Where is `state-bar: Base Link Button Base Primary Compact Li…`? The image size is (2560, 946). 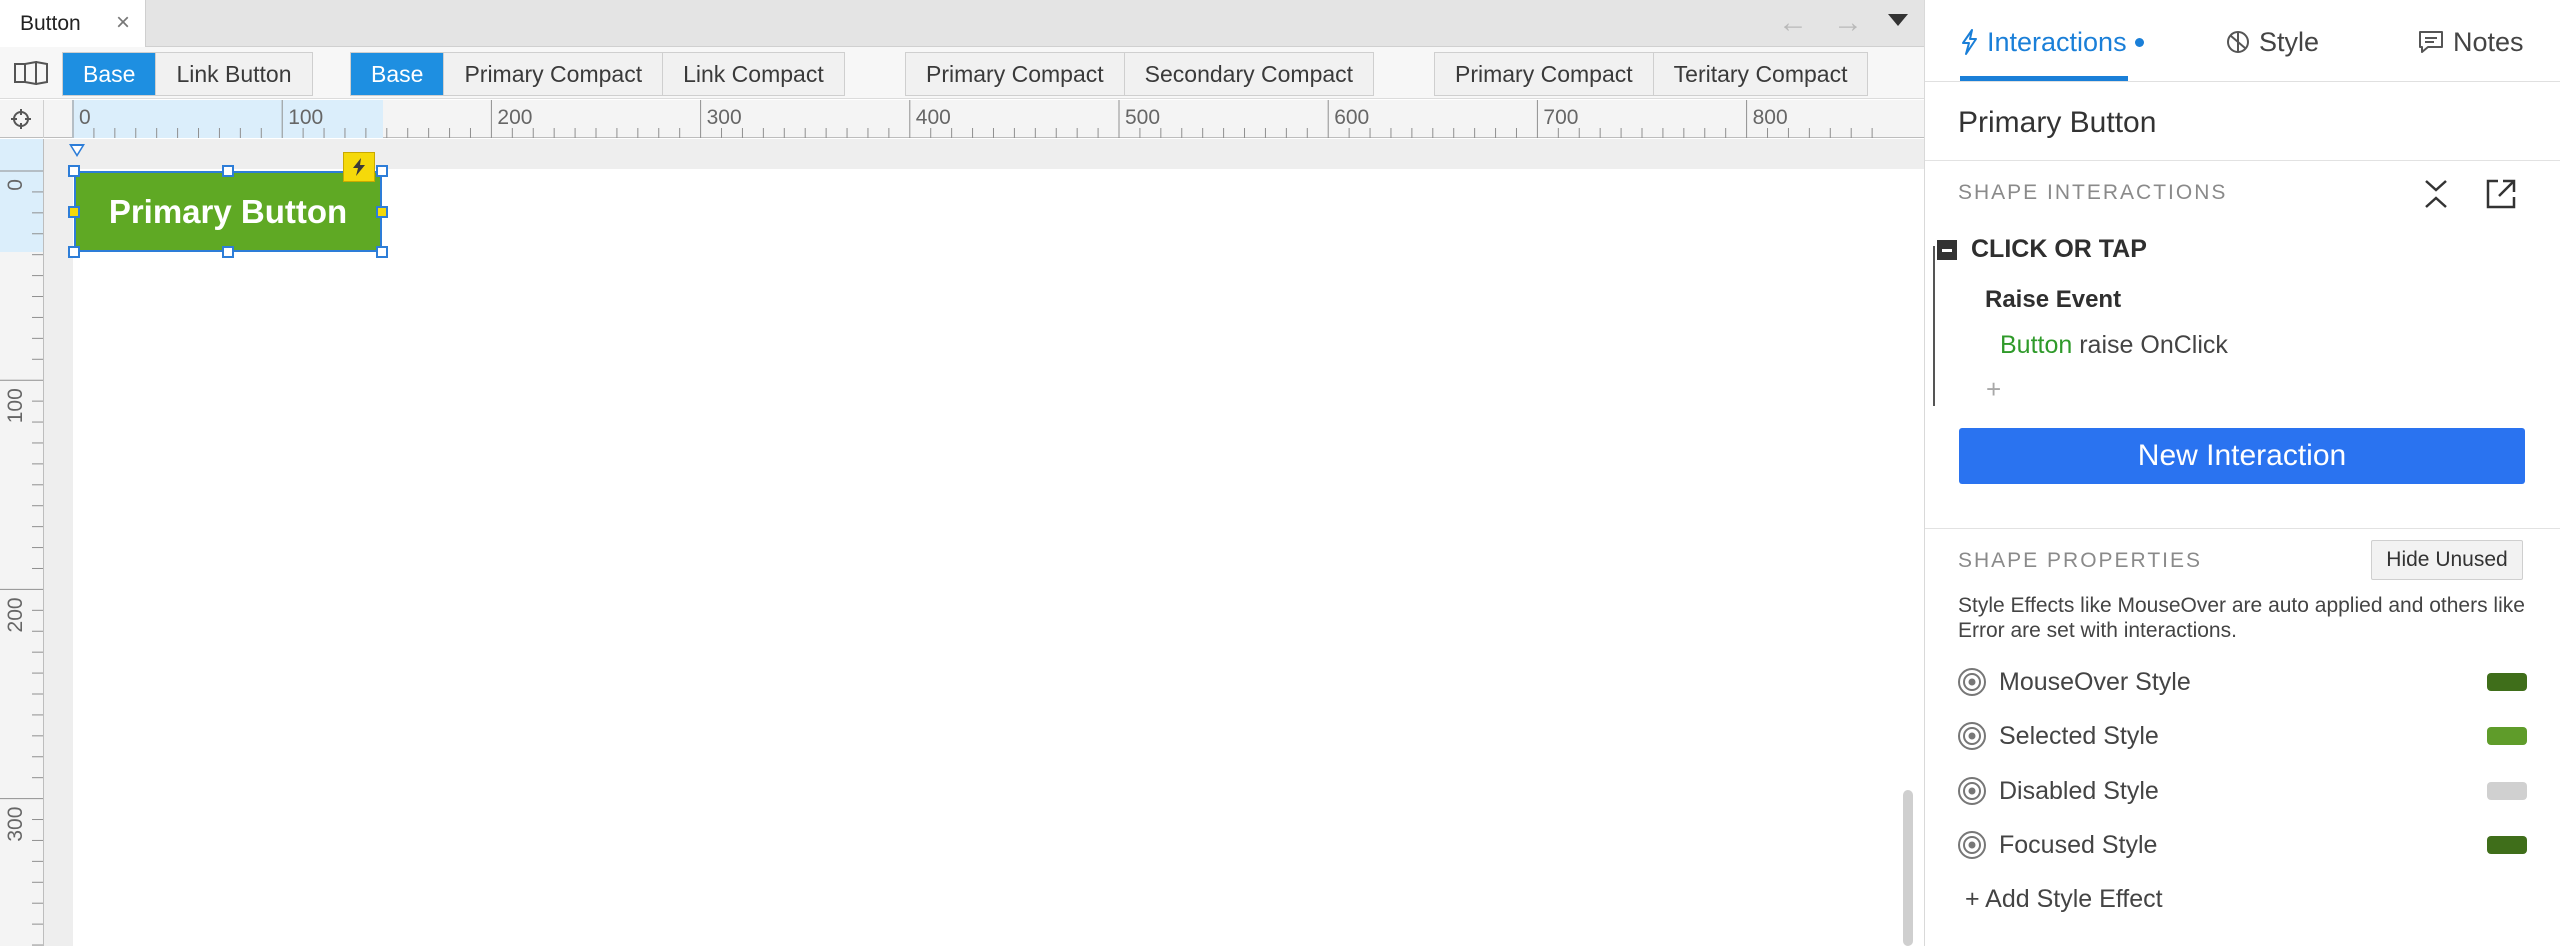 state-bar: Base Link Button Base Primary Compact Li… is located at coordinates (962, 73).